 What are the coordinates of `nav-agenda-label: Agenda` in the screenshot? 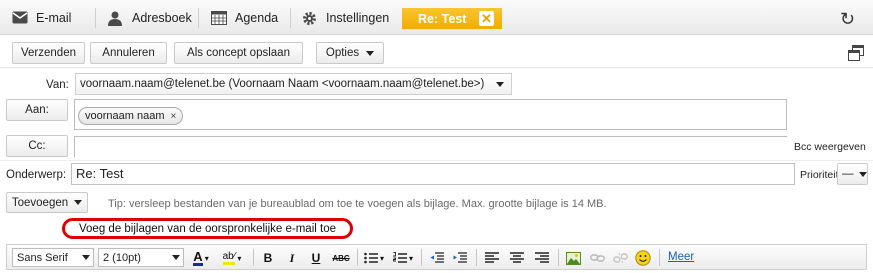 It's located at (257, 18).